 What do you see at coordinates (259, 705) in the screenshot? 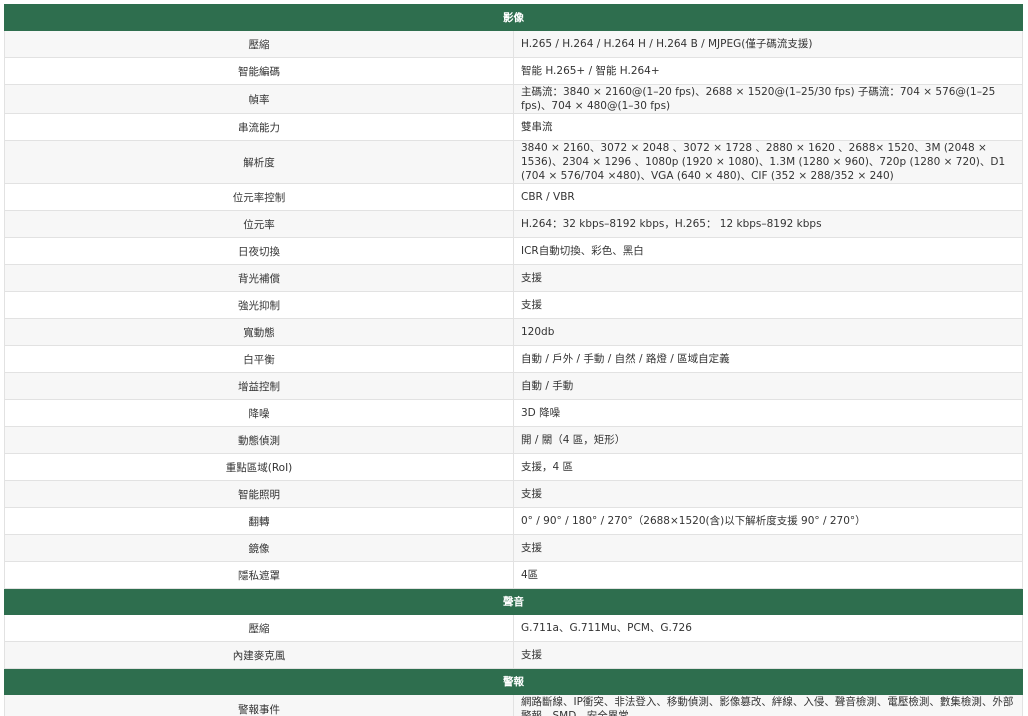
I see `spec-label: 警報事件` at bounding box center [259, 705].